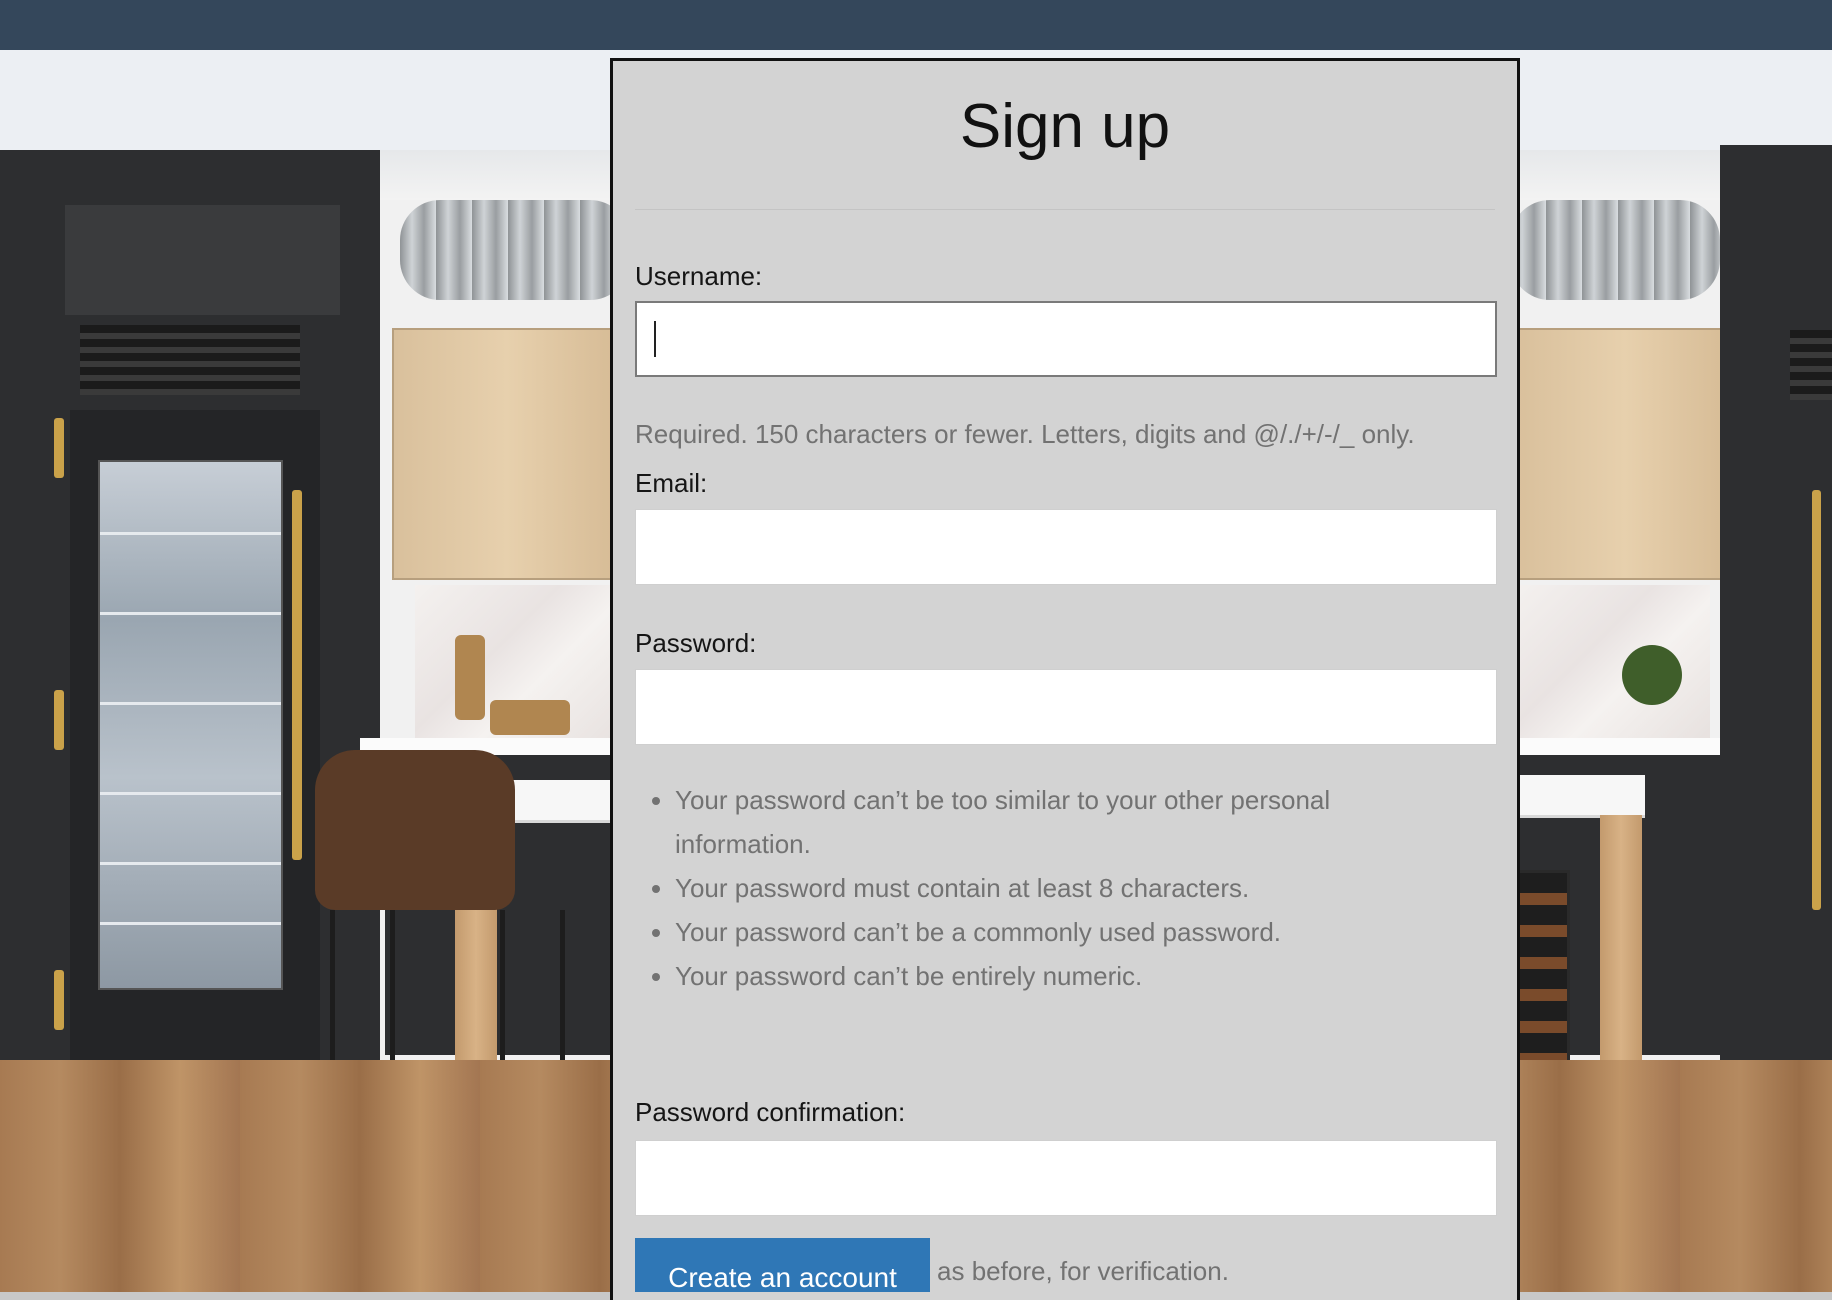 The image size is (1832, 1300). What do you see at coordinates (1066, 707) in the screenshot?
I see `password-field` at bounding box center [1066, 707].